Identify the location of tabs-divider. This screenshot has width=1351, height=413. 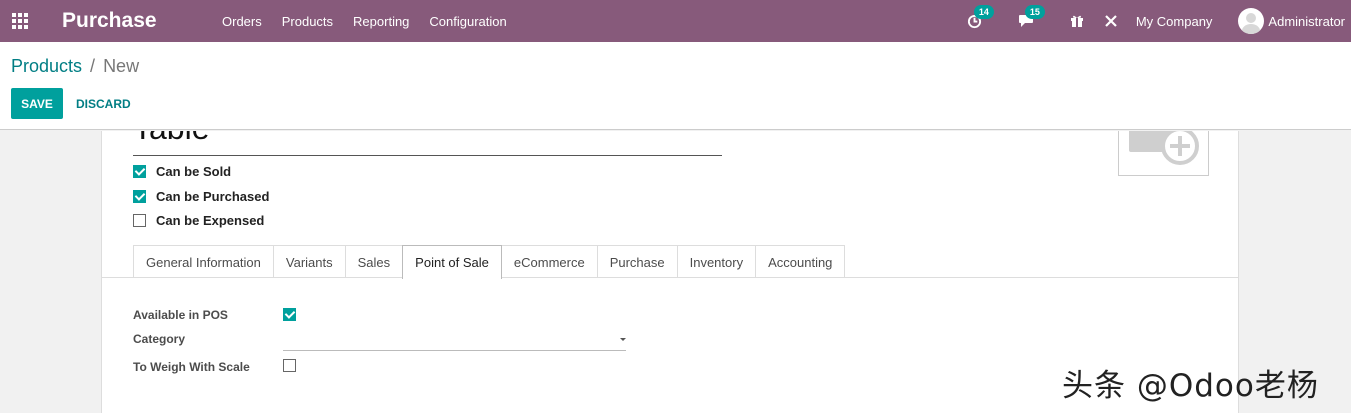
(670, 277).